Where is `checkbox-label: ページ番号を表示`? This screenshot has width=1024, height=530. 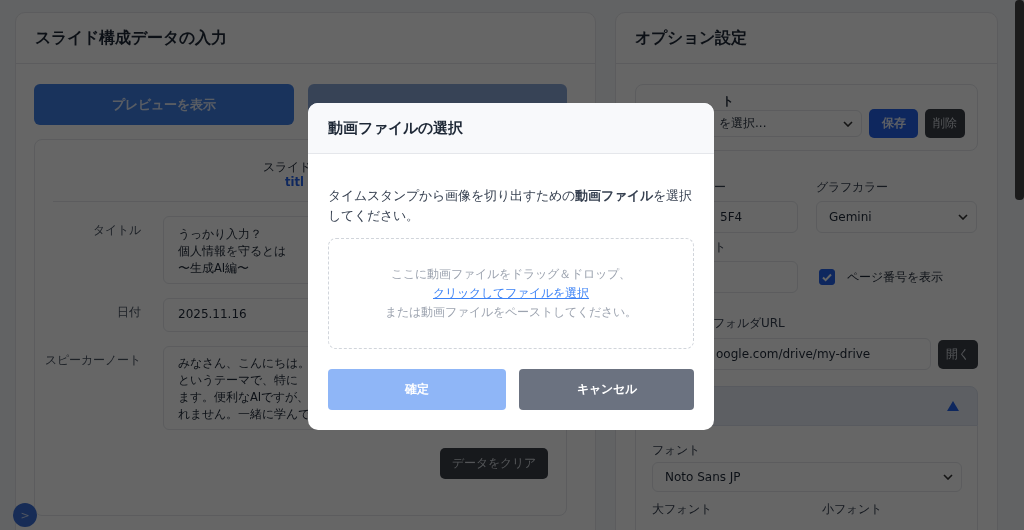 checkbox-label: ページ番号を表示 is located at coordinates (895, 277).